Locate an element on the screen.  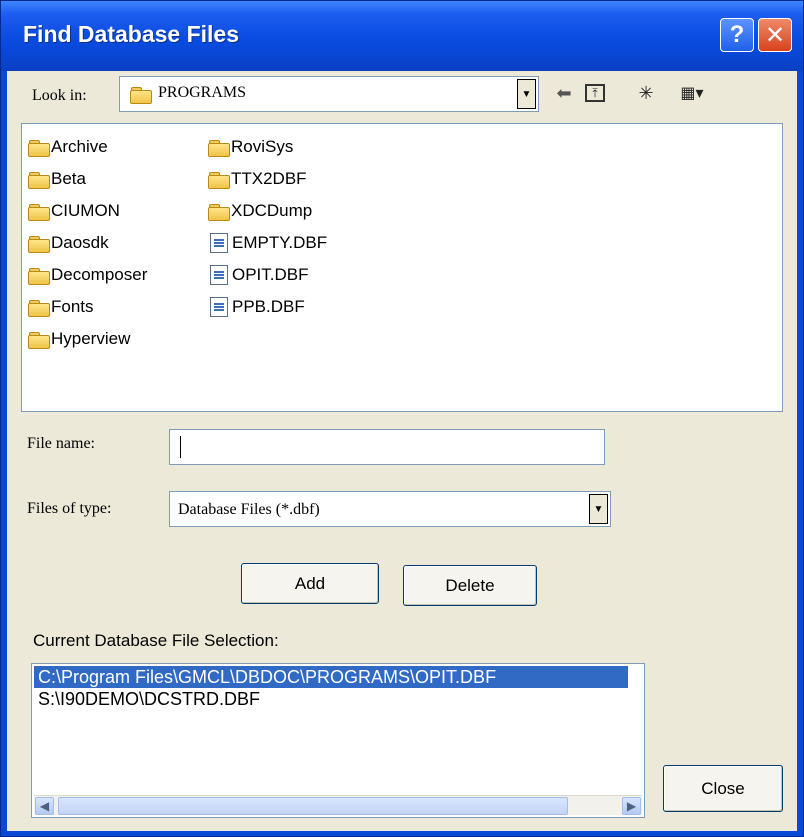
file-label: EMPTY.DBF is located at coordinates (280, 242).